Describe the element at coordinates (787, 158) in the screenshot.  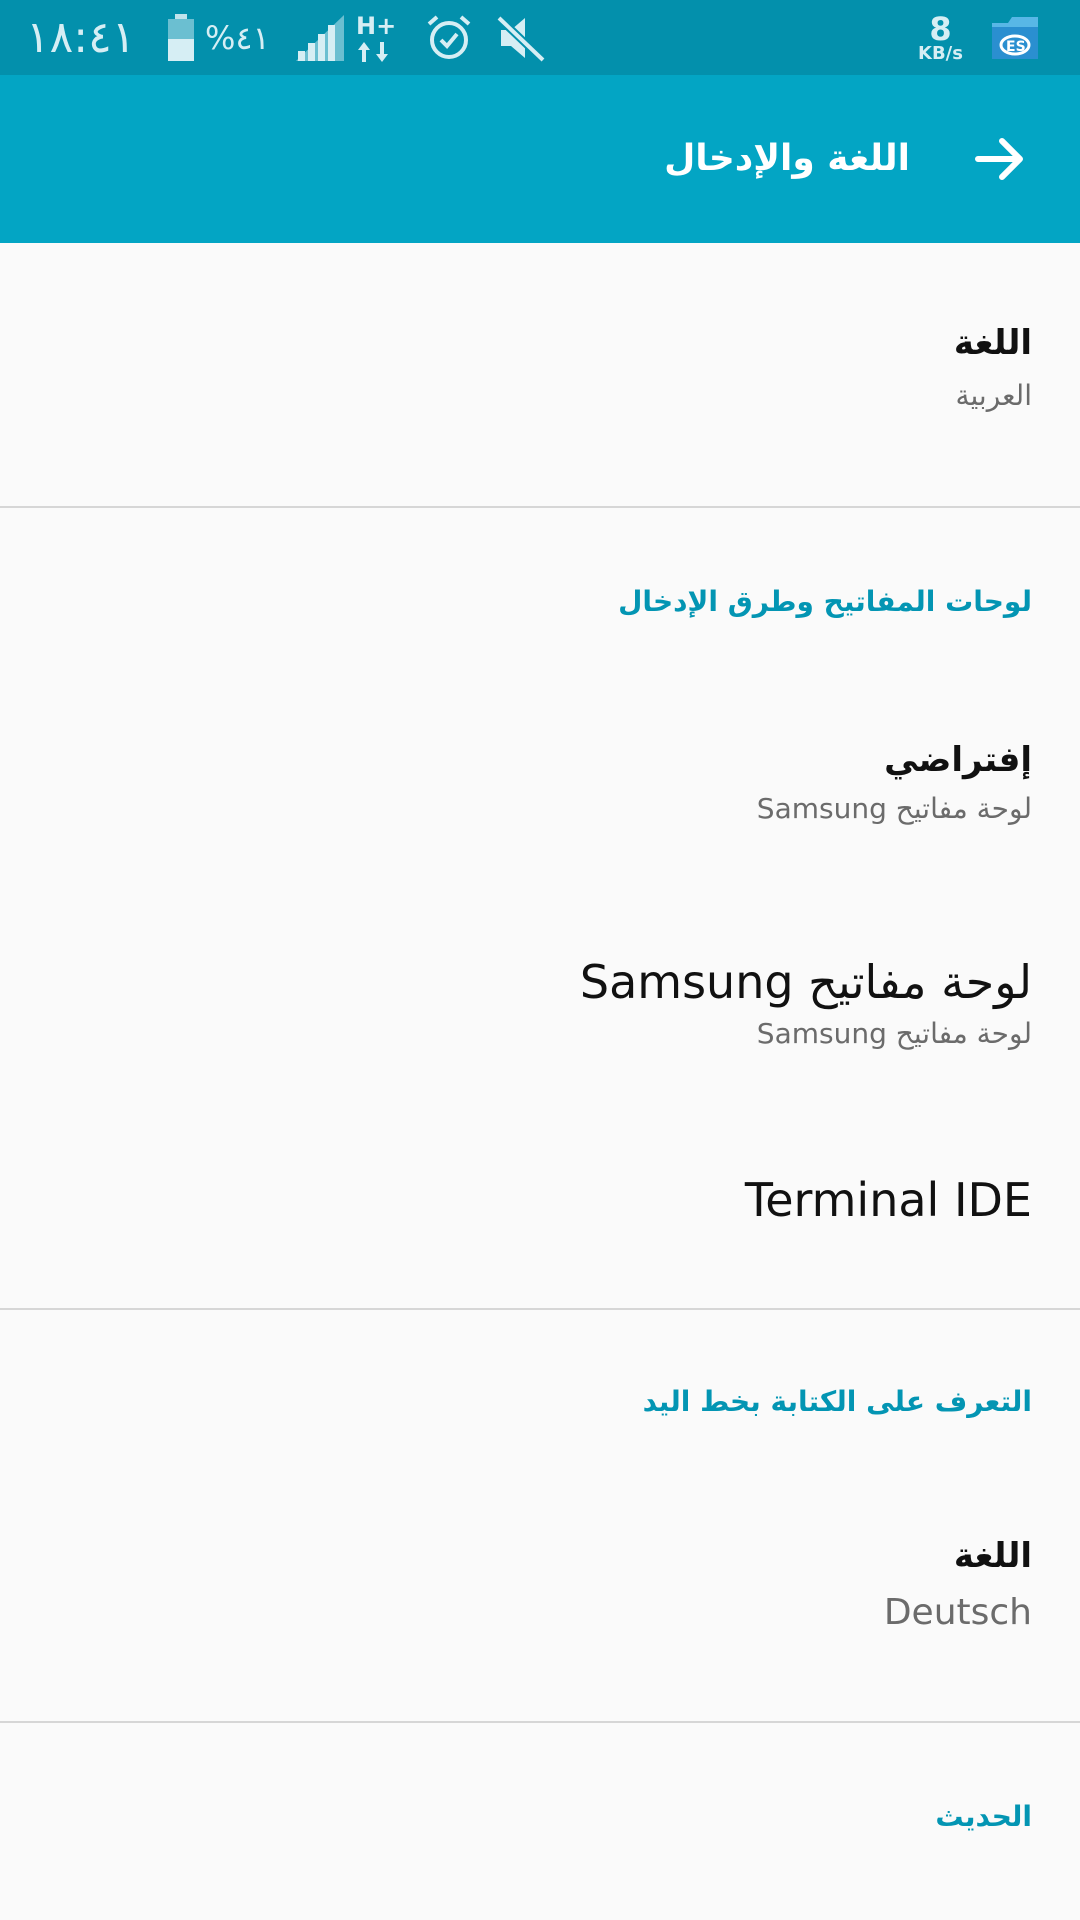
I see `page-title: اللغة والإدخال` at that location.